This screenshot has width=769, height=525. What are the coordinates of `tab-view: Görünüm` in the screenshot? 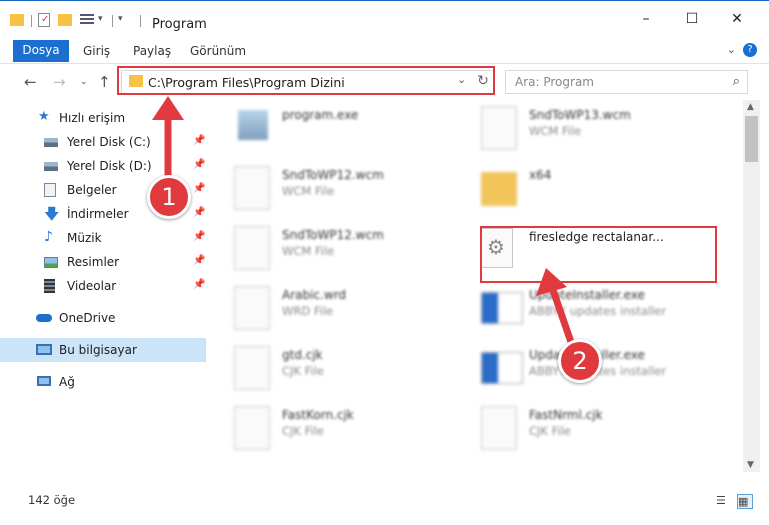 It's located at (218, 51).